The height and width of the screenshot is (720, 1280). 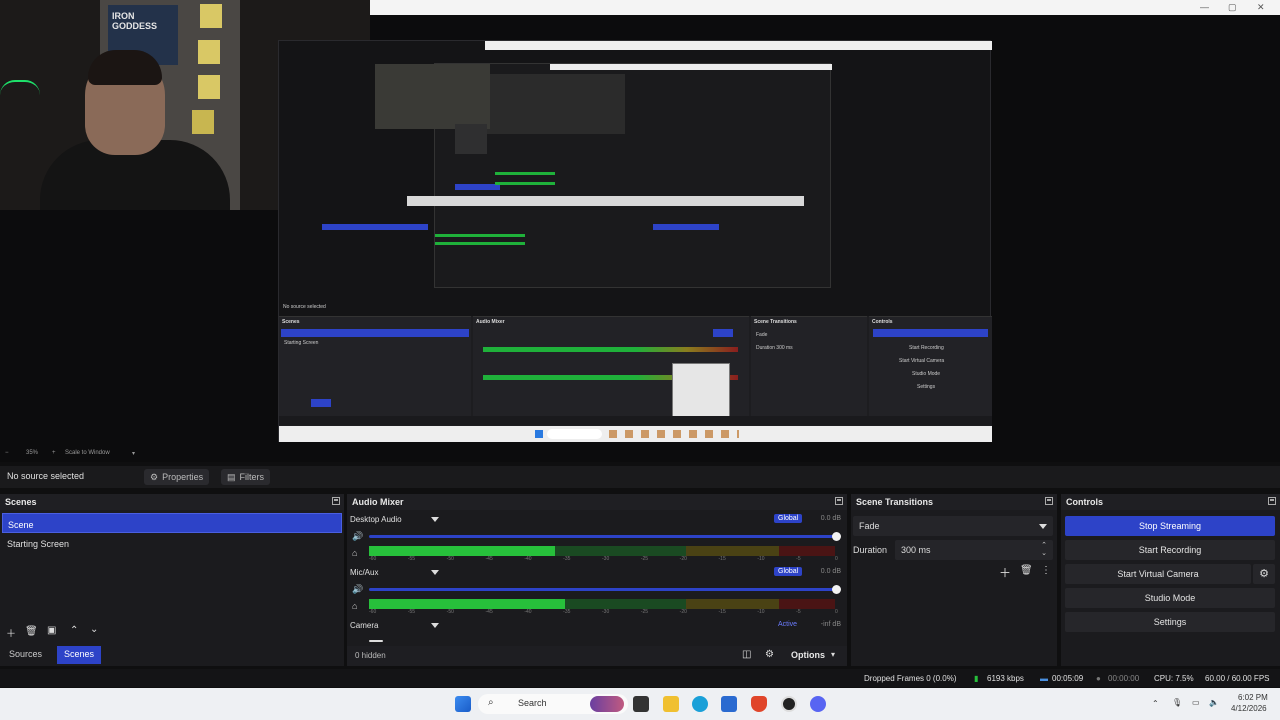 What do you see at coordinates (373, 559) in the screenshot?
I see `meter-tick-label: -60` at bounding box center [373, 559].